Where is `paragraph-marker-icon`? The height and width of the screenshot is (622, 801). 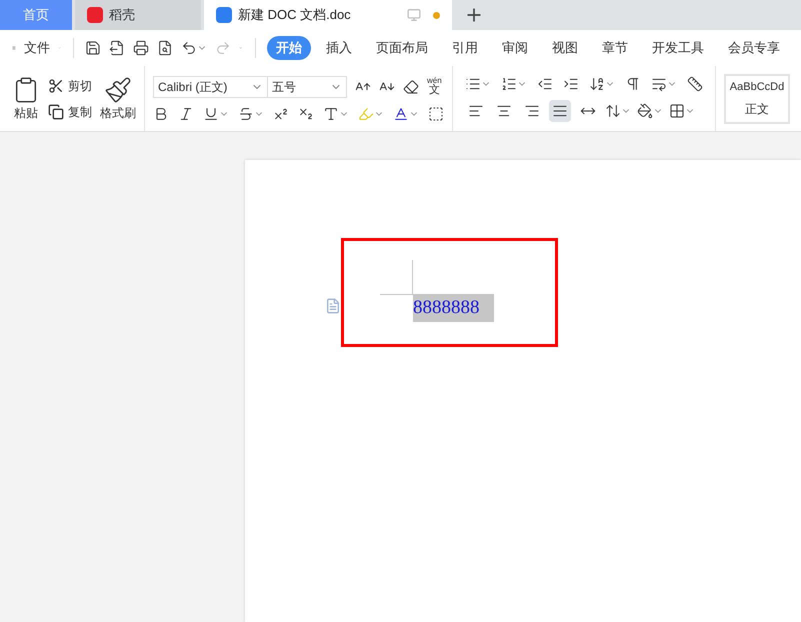
paragraph-marker-icon is located at coordinates (333, 306).